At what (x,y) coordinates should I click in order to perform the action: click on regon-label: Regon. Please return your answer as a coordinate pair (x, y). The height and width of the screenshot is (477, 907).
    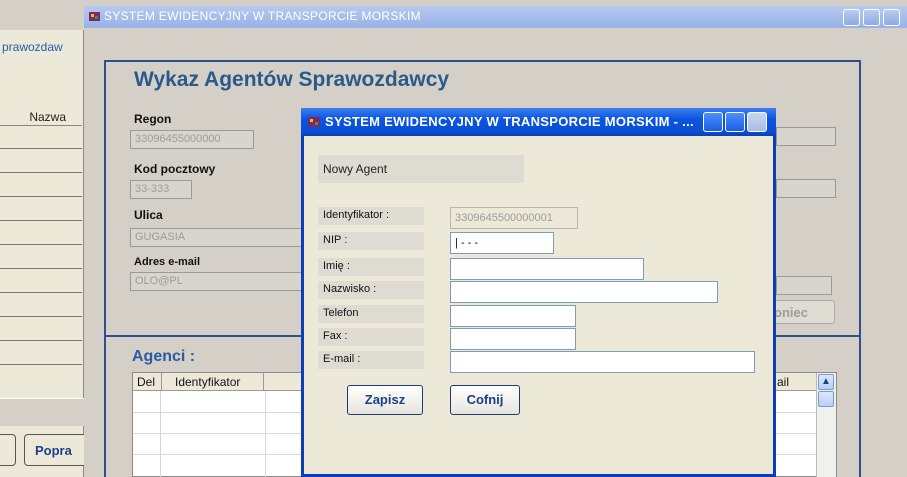
    Looking at the image, I should click on (153, 119).